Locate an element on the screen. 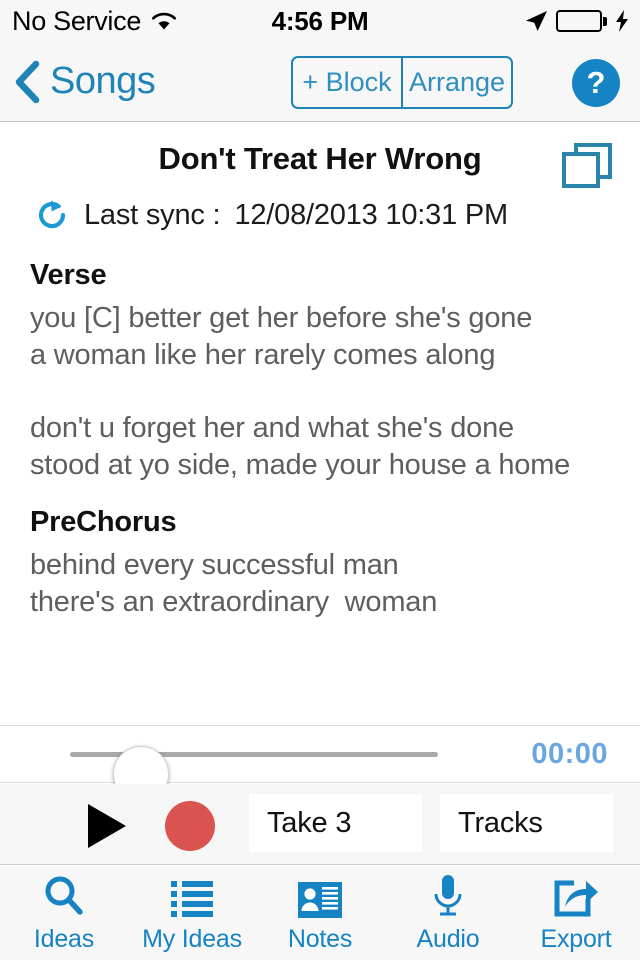  tab-export-label: Export is located at coordinates (576, 938).